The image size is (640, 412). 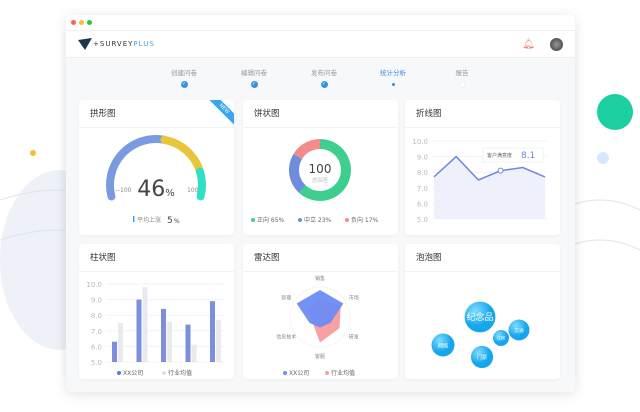 What do you see at coordinates (324, 77) in the screenshot?
I see `step-publish: 发布问卷 ✓` at bounding box center [324, 77].